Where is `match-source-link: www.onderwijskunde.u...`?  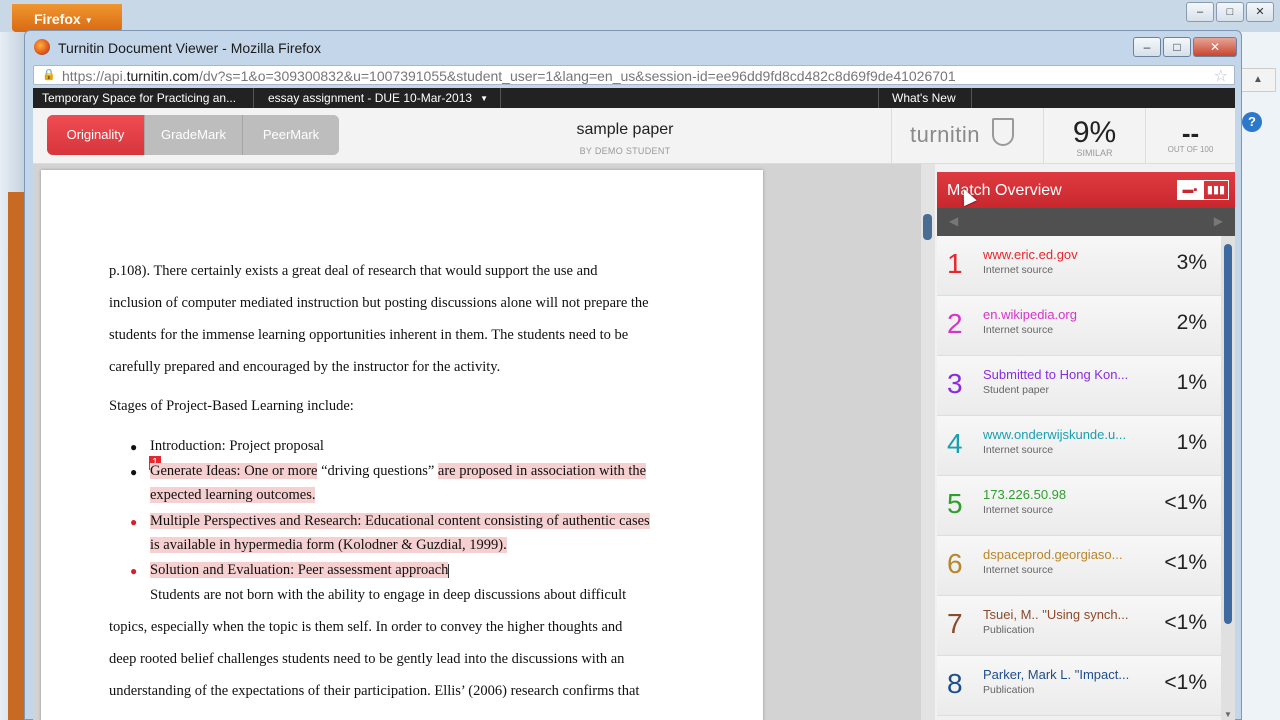
match-source-link: www.onderwijskunde.u... is located at coordinates (1068, 434).